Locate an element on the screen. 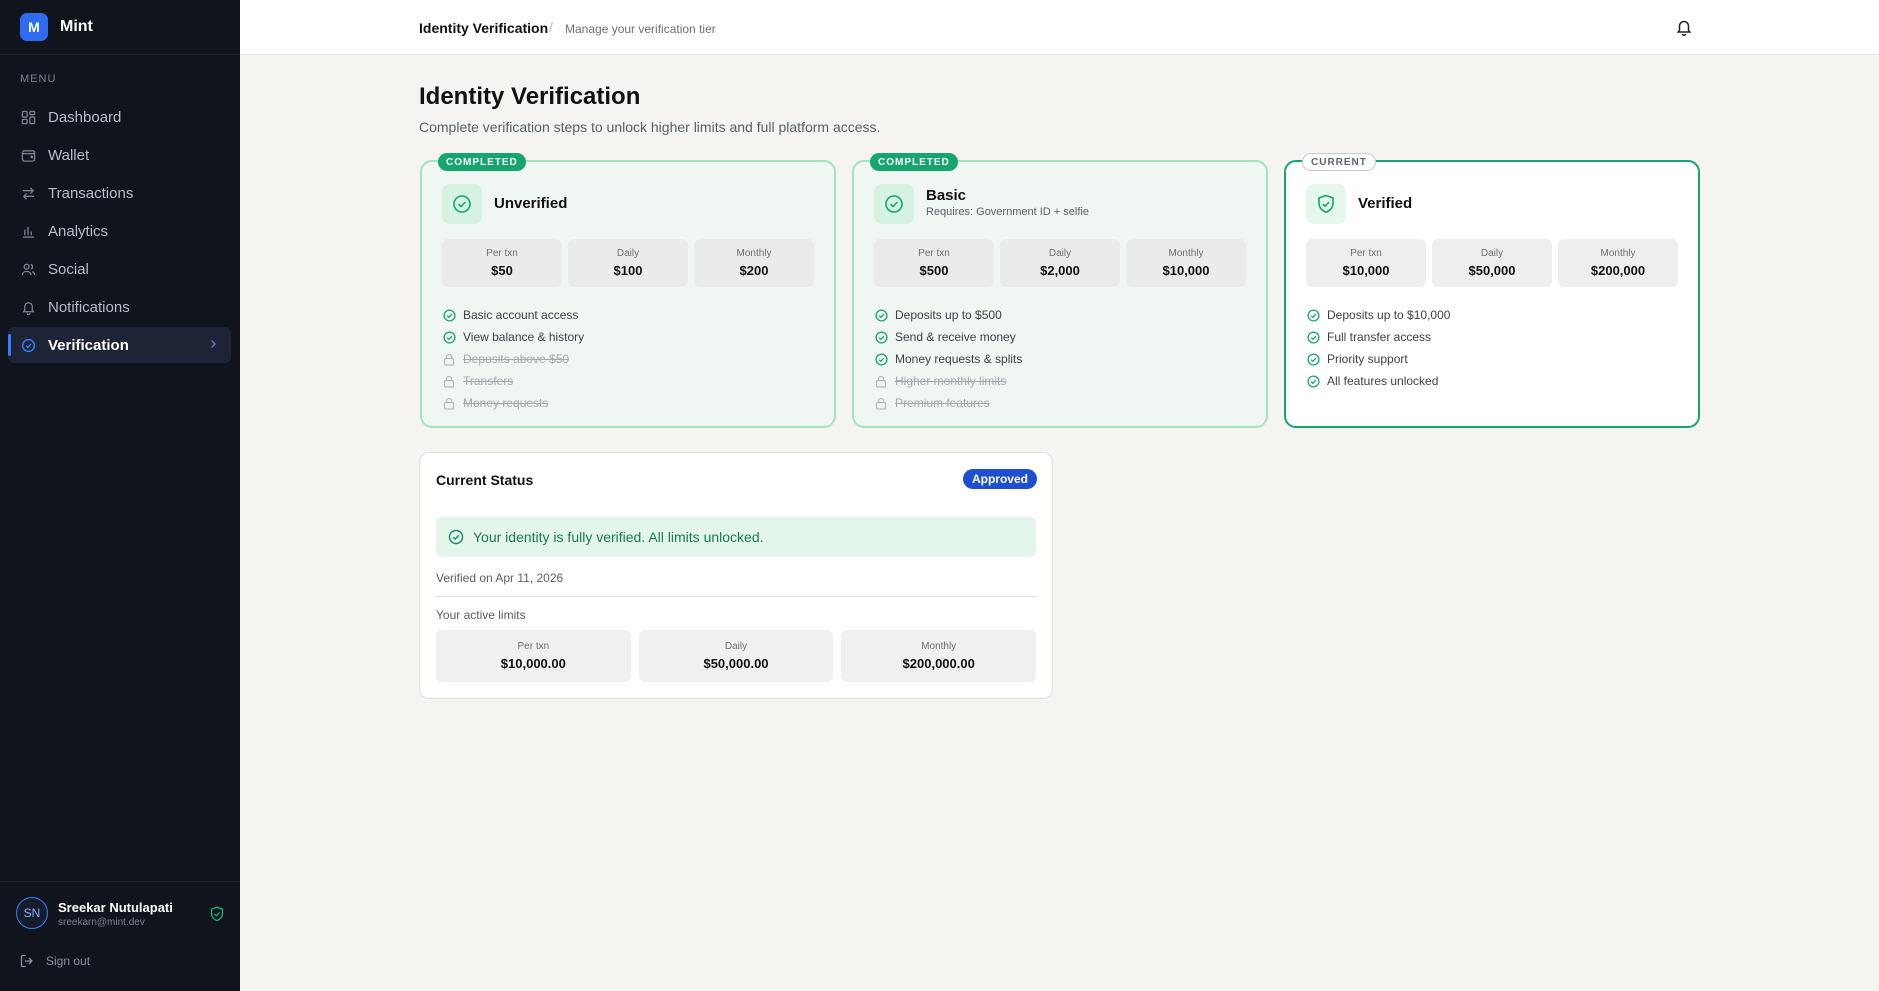 This screenshot has height=991, width=1879. limit-per-txn: Per txn $10,000.00 is located at coordinates (533, 656).